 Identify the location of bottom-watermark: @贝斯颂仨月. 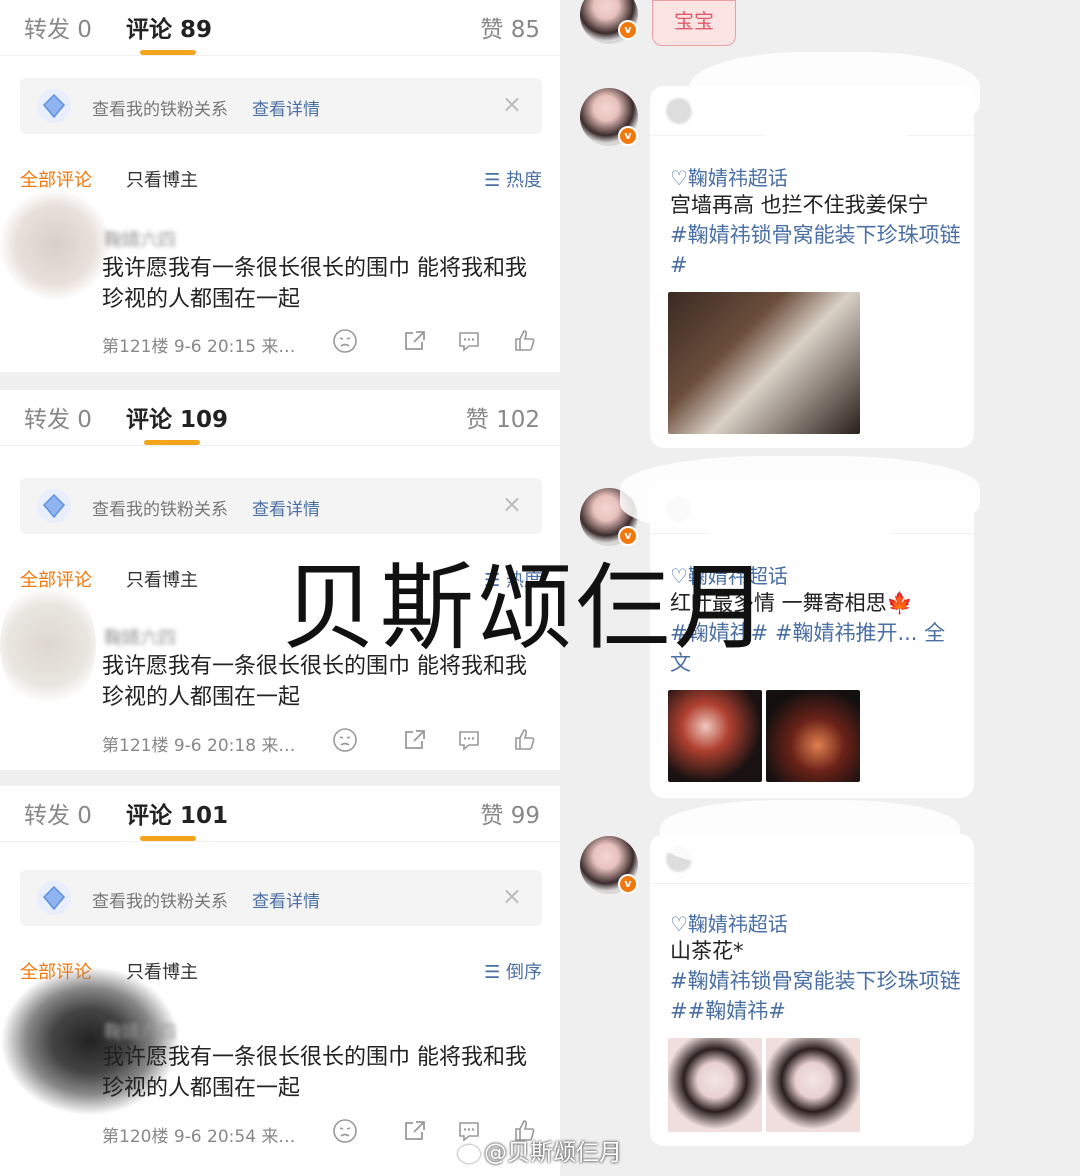
(540, 1150).